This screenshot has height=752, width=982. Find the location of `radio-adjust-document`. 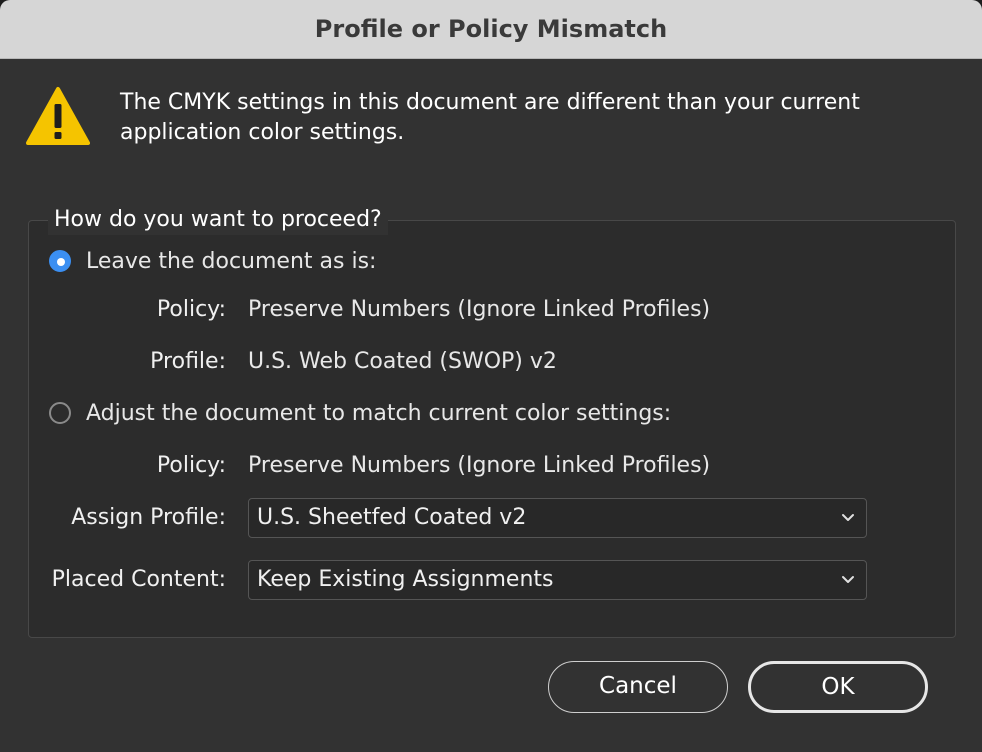

radio-adjust-document is located at coordinates (60, 413).